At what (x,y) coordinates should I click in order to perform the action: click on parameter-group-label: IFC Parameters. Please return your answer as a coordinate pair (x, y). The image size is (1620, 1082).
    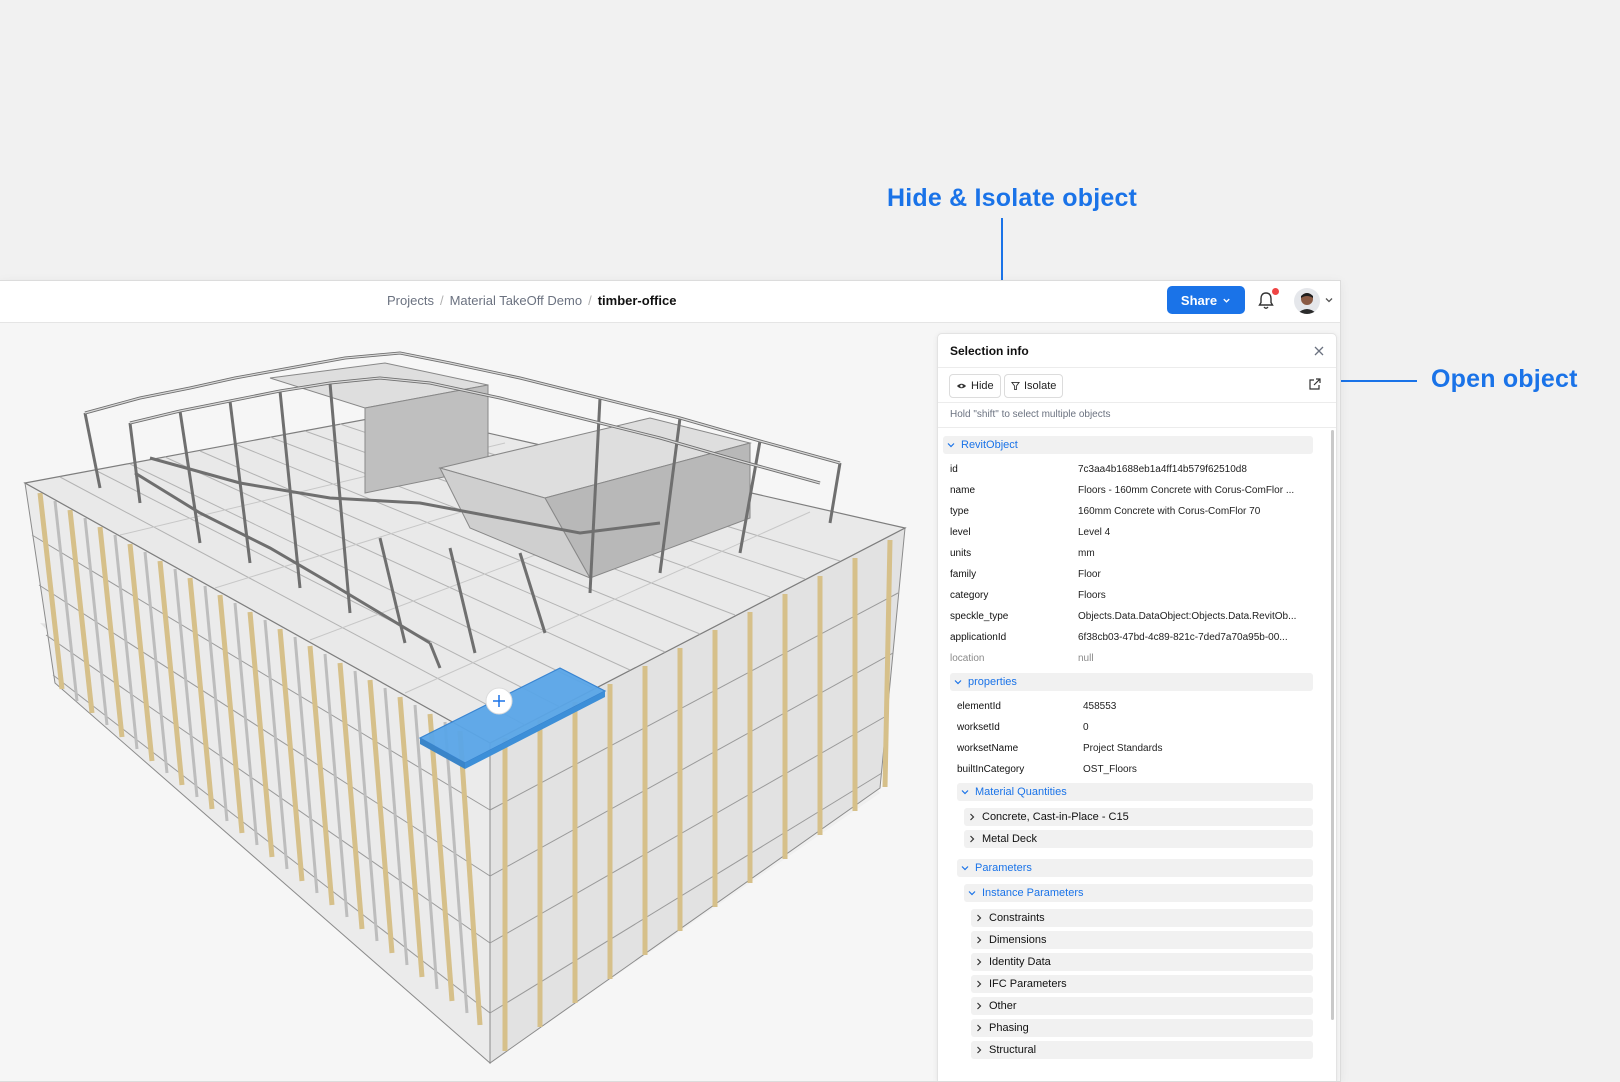
    Looking at the image, I should click on (1028, 984).